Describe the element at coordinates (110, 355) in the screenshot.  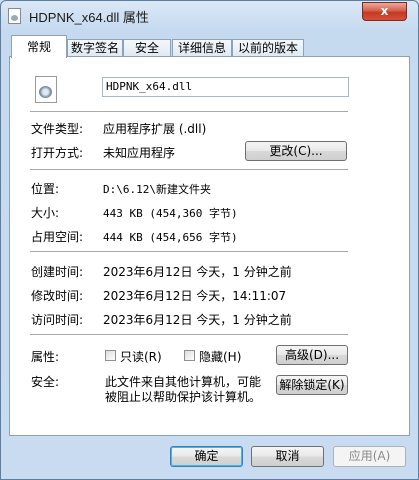
I see `readonly-checkbox` at that location.